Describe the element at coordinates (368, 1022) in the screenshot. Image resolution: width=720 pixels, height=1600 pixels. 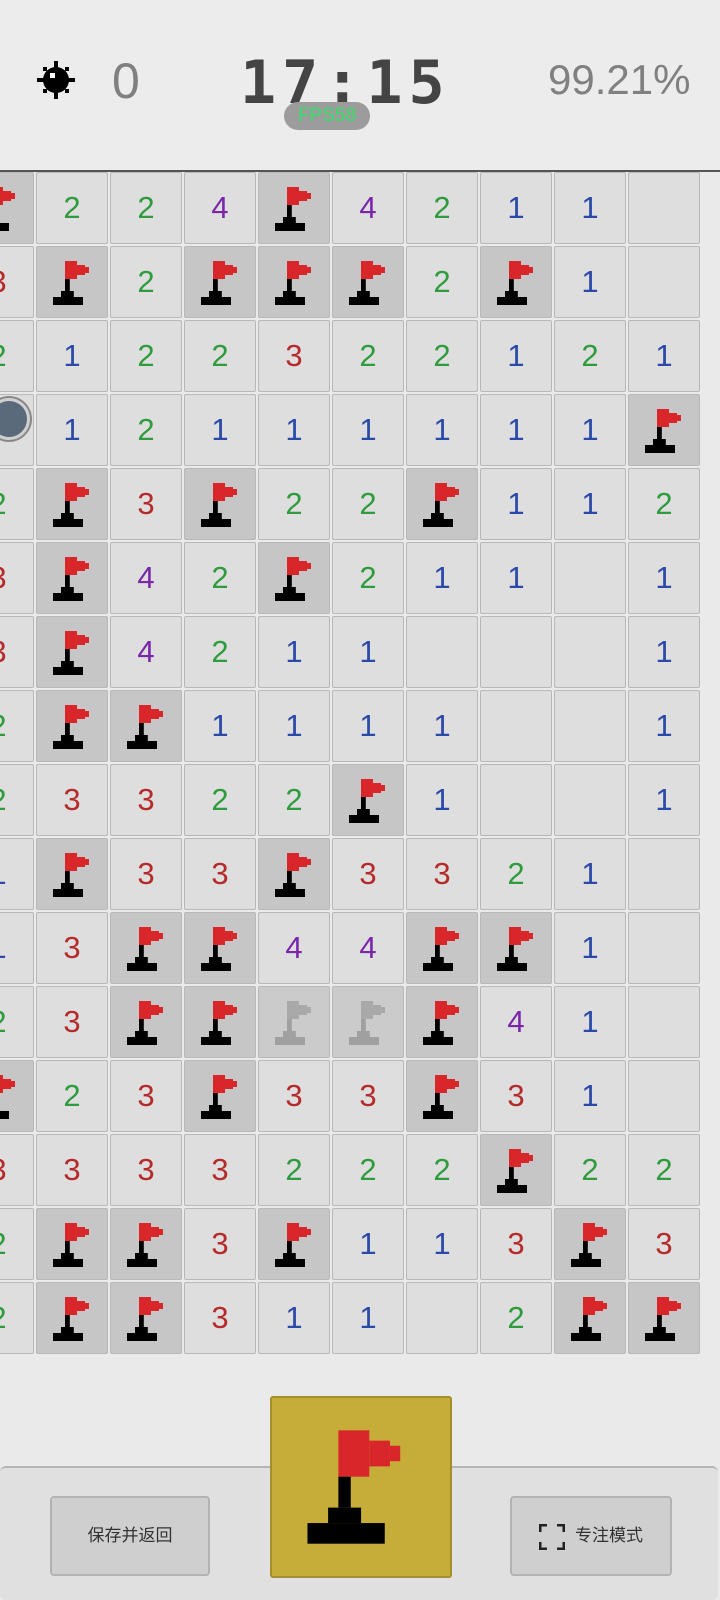
I see `grey-flag-cell` at that location.